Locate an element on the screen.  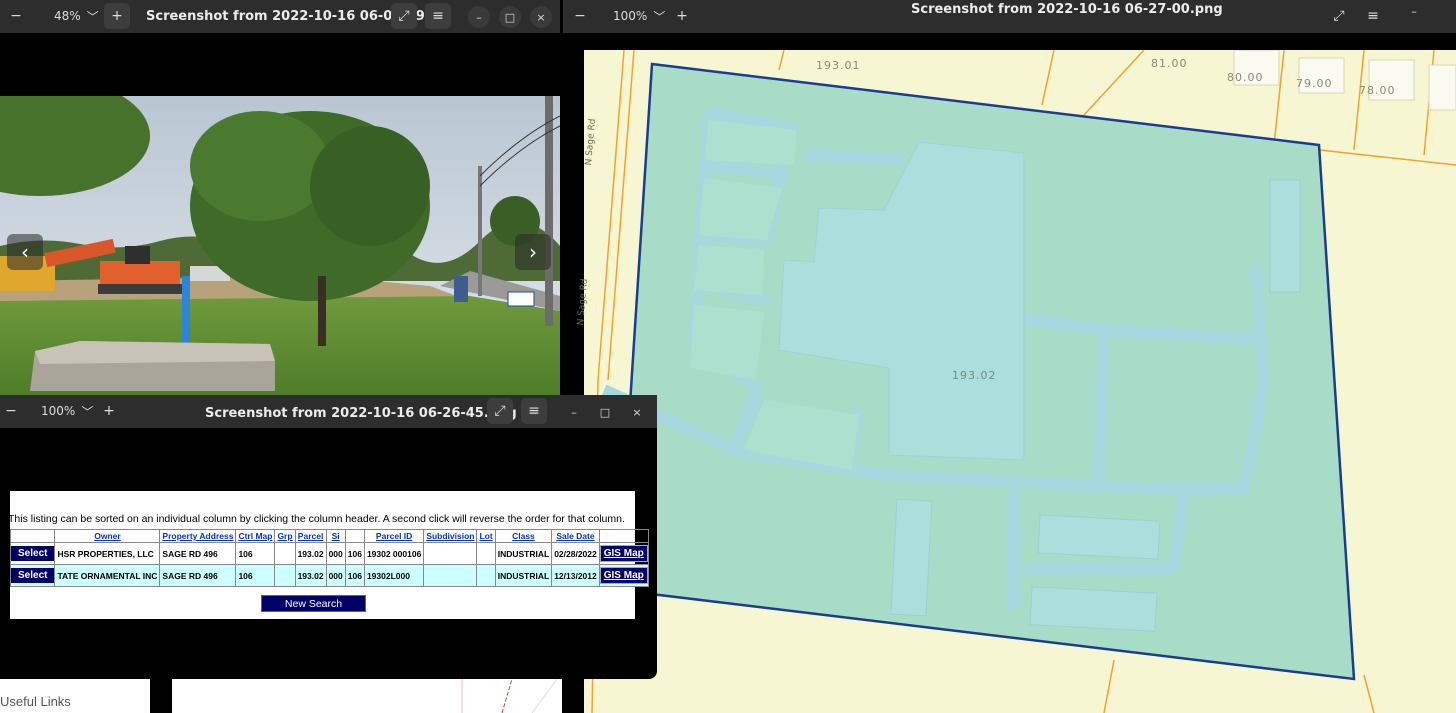
window-title: Screenshot from 2022-10-16 06-27-00.png is located at coordinates (1067, 9).